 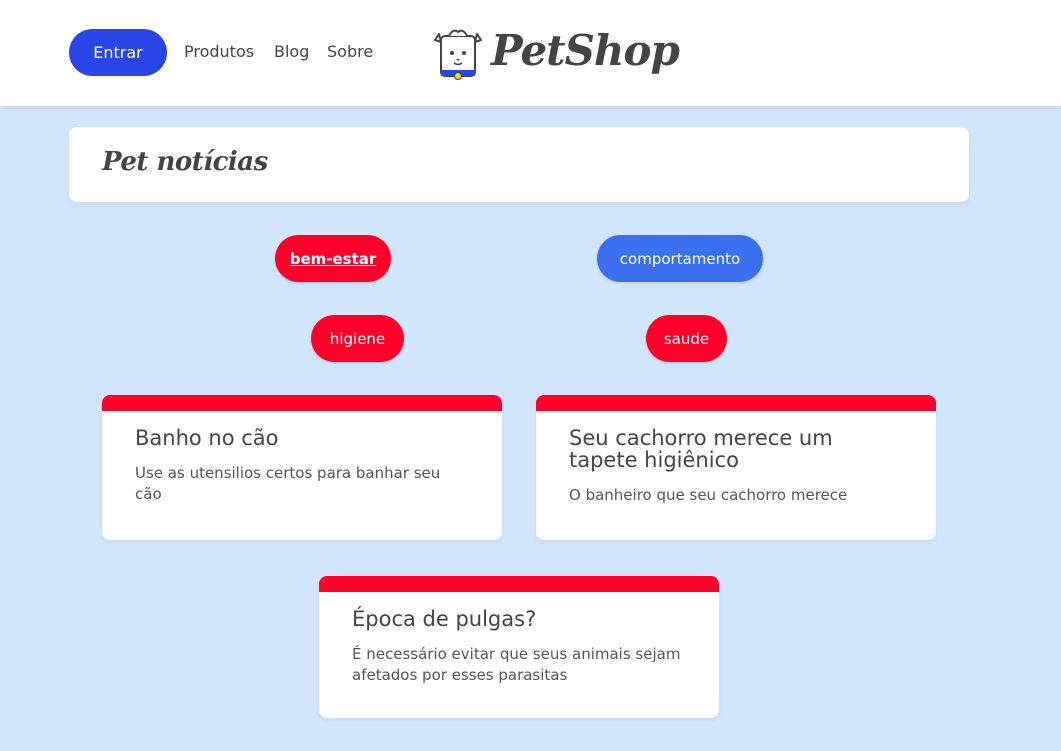 I want to click on tag-label: comportamento, so click(x=680, y=258).